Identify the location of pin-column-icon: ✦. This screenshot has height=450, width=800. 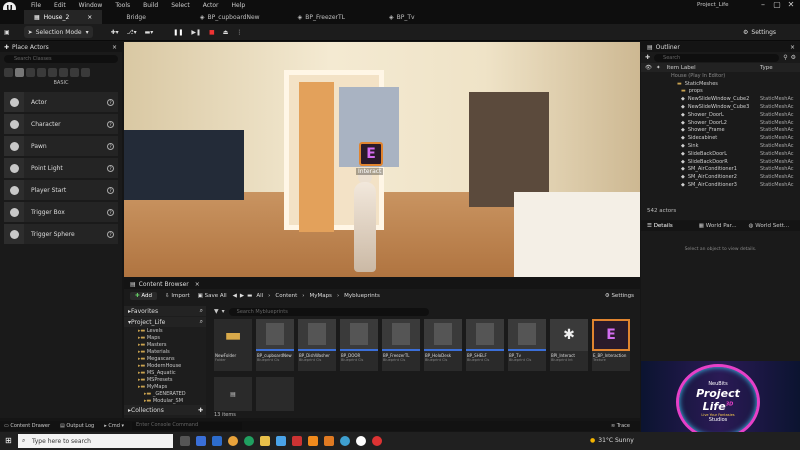
(658, 68).